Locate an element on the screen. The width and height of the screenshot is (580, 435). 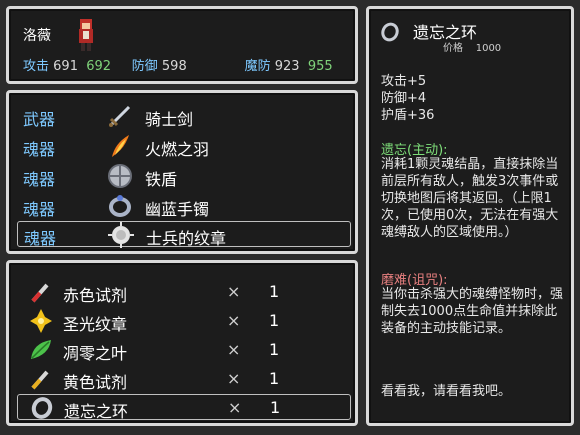
red-potion-icon is located at coordinates (40, 293).